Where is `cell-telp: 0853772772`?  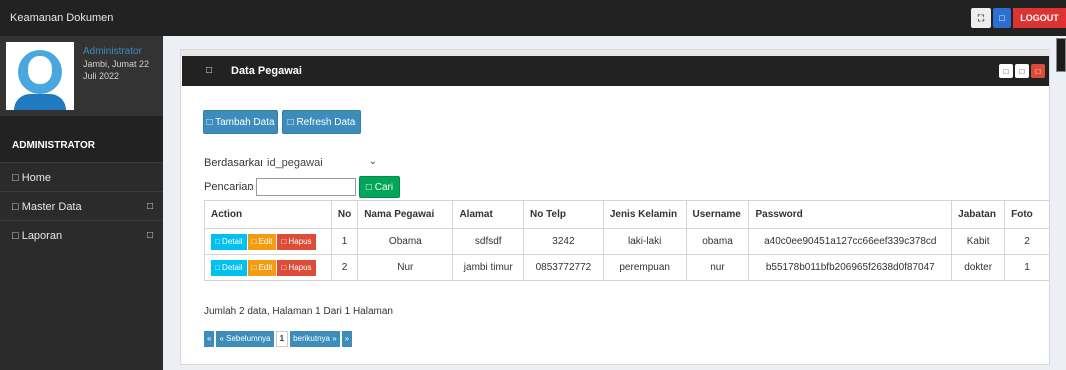 cell-telp: 0853772772 is located at coordinates (563, 267).